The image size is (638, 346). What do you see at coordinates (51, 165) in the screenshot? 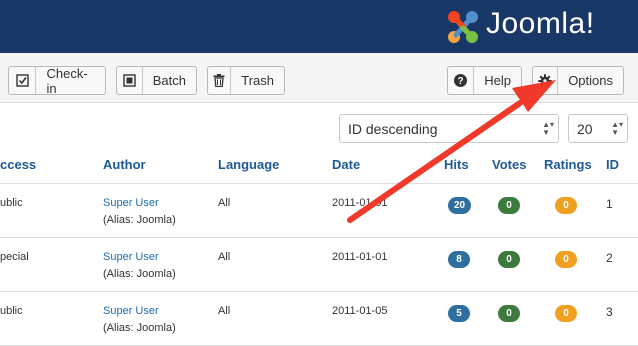
I see `col-access: ccess` at bounding box center [51, 165].